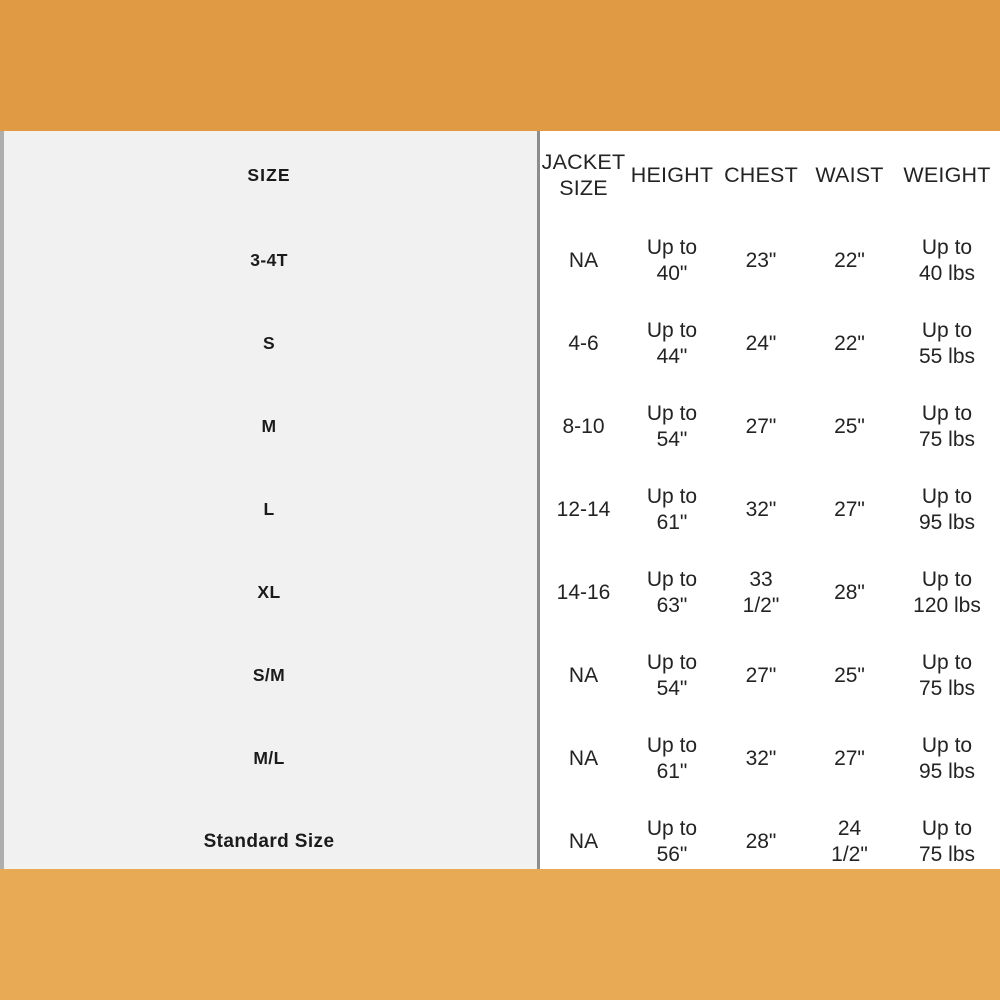 This screenshot has height=1000, width=1000. I want to click on size-cell: 3-4T, so click(270, 260).